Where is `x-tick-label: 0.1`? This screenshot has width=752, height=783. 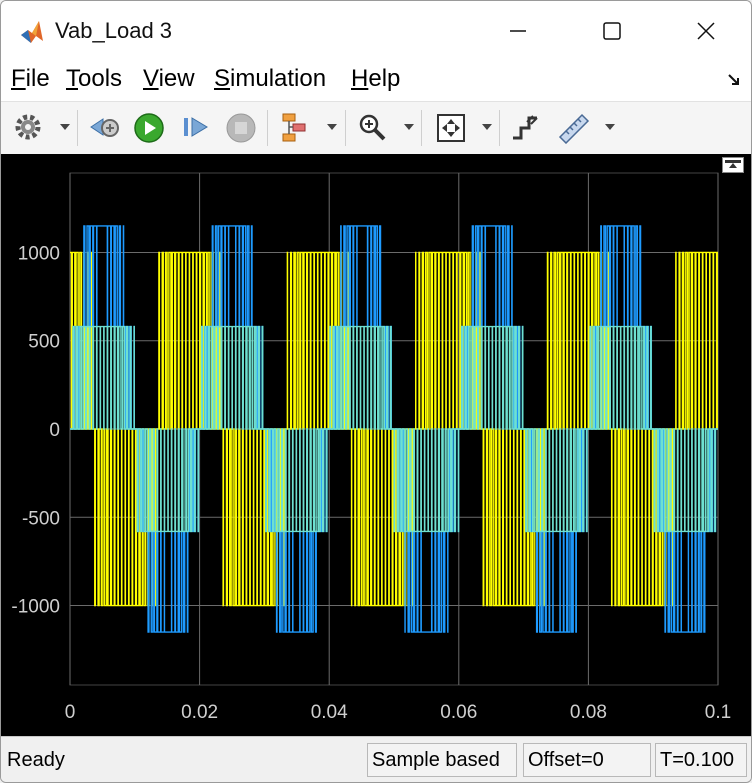 x-tick-label: 0.1 is located at coordinates (718, 712).